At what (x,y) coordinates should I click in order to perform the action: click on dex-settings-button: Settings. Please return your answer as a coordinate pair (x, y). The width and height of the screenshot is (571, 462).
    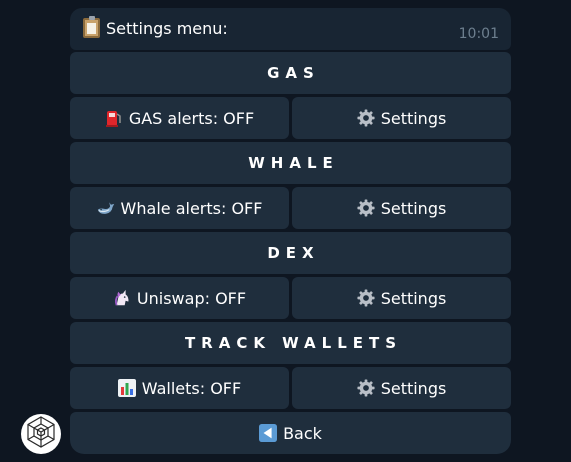
    Looking at the image, I should click on (401, 298).